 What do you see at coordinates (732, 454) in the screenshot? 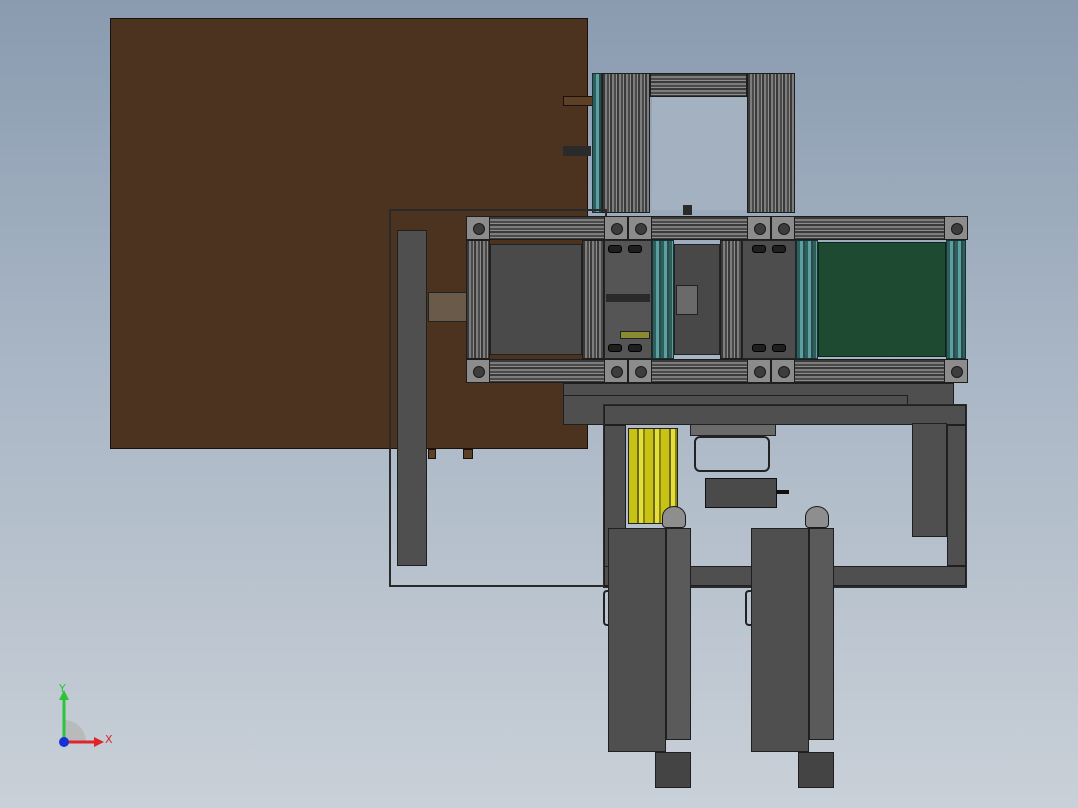
I see `chain-drive` at bounding box center [732, 454].